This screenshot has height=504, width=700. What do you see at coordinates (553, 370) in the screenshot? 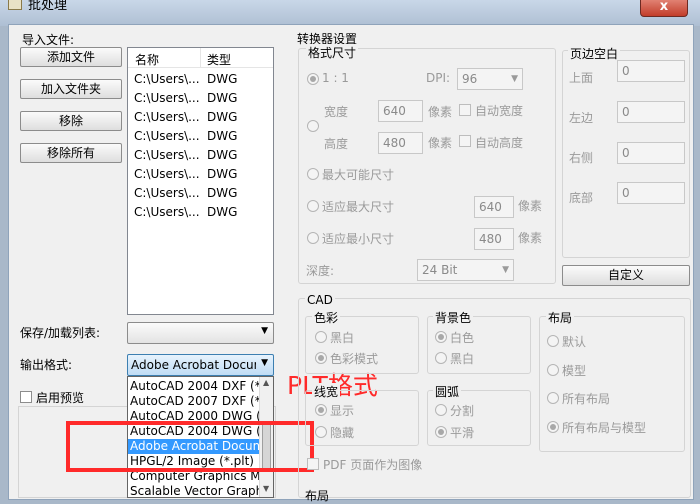
I see `model-radio` at bounding box center [553, 370].